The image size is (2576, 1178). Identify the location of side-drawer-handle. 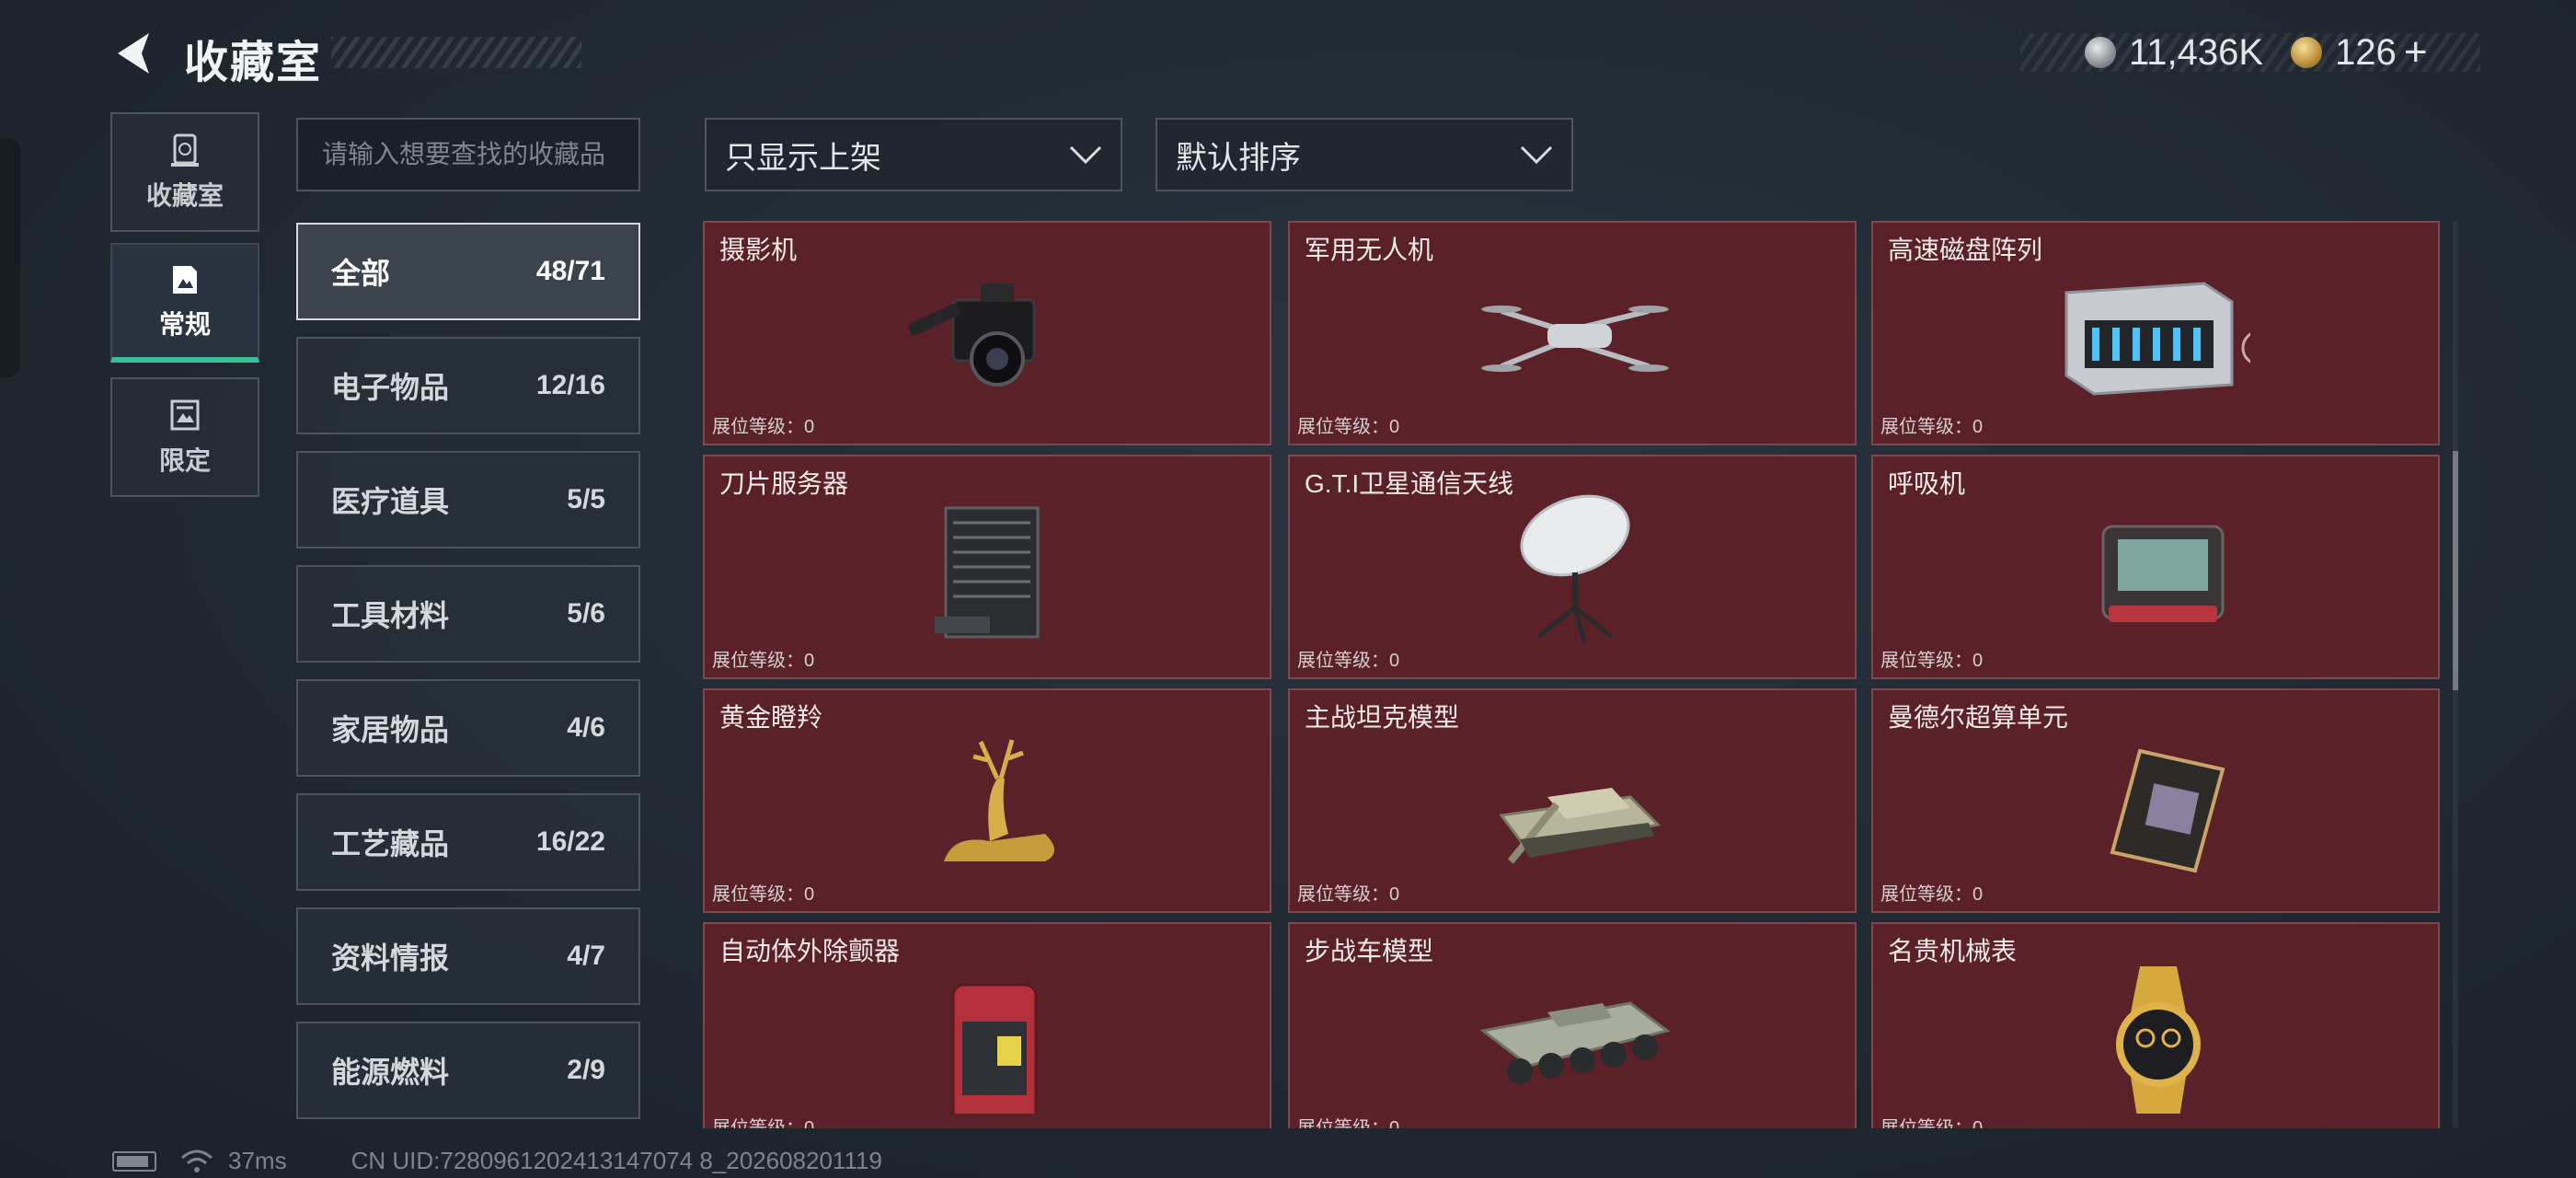
(10, 257).